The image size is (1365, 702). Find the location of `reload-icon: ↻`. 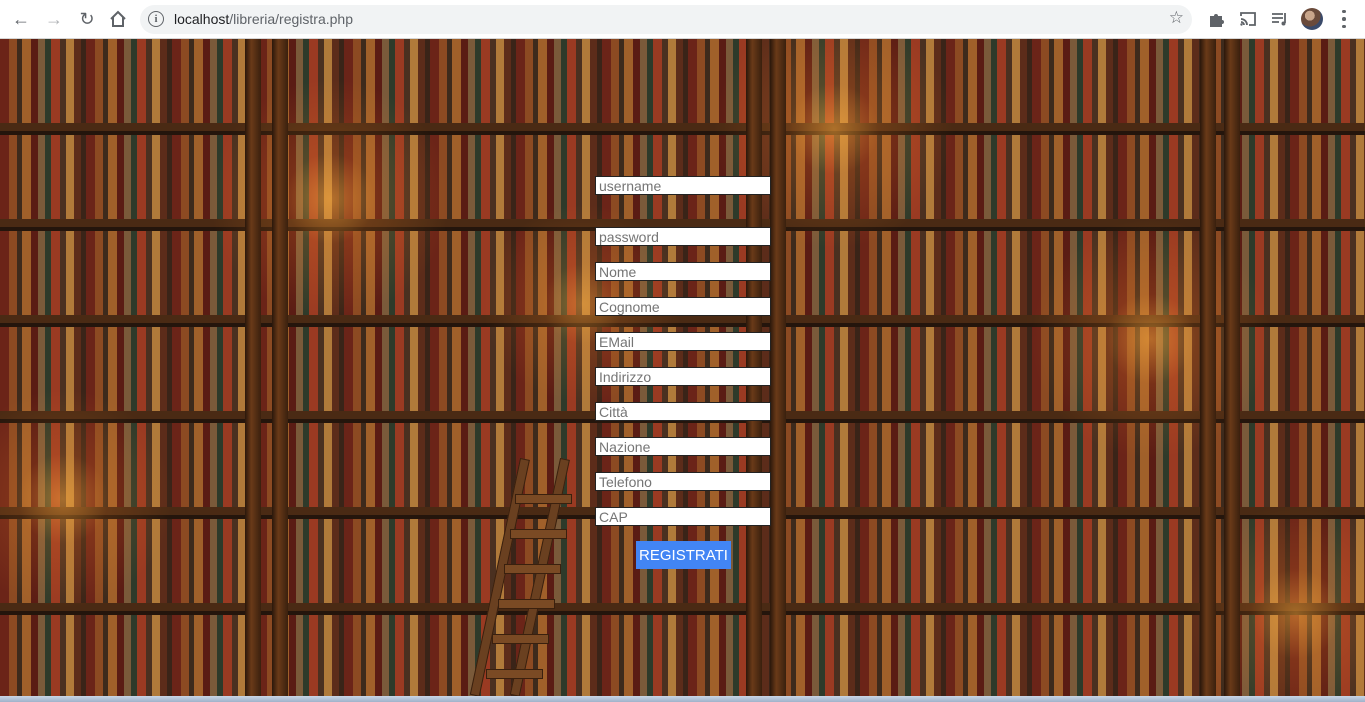

reload-icon: ↻ is located at coordinates (87, 19).